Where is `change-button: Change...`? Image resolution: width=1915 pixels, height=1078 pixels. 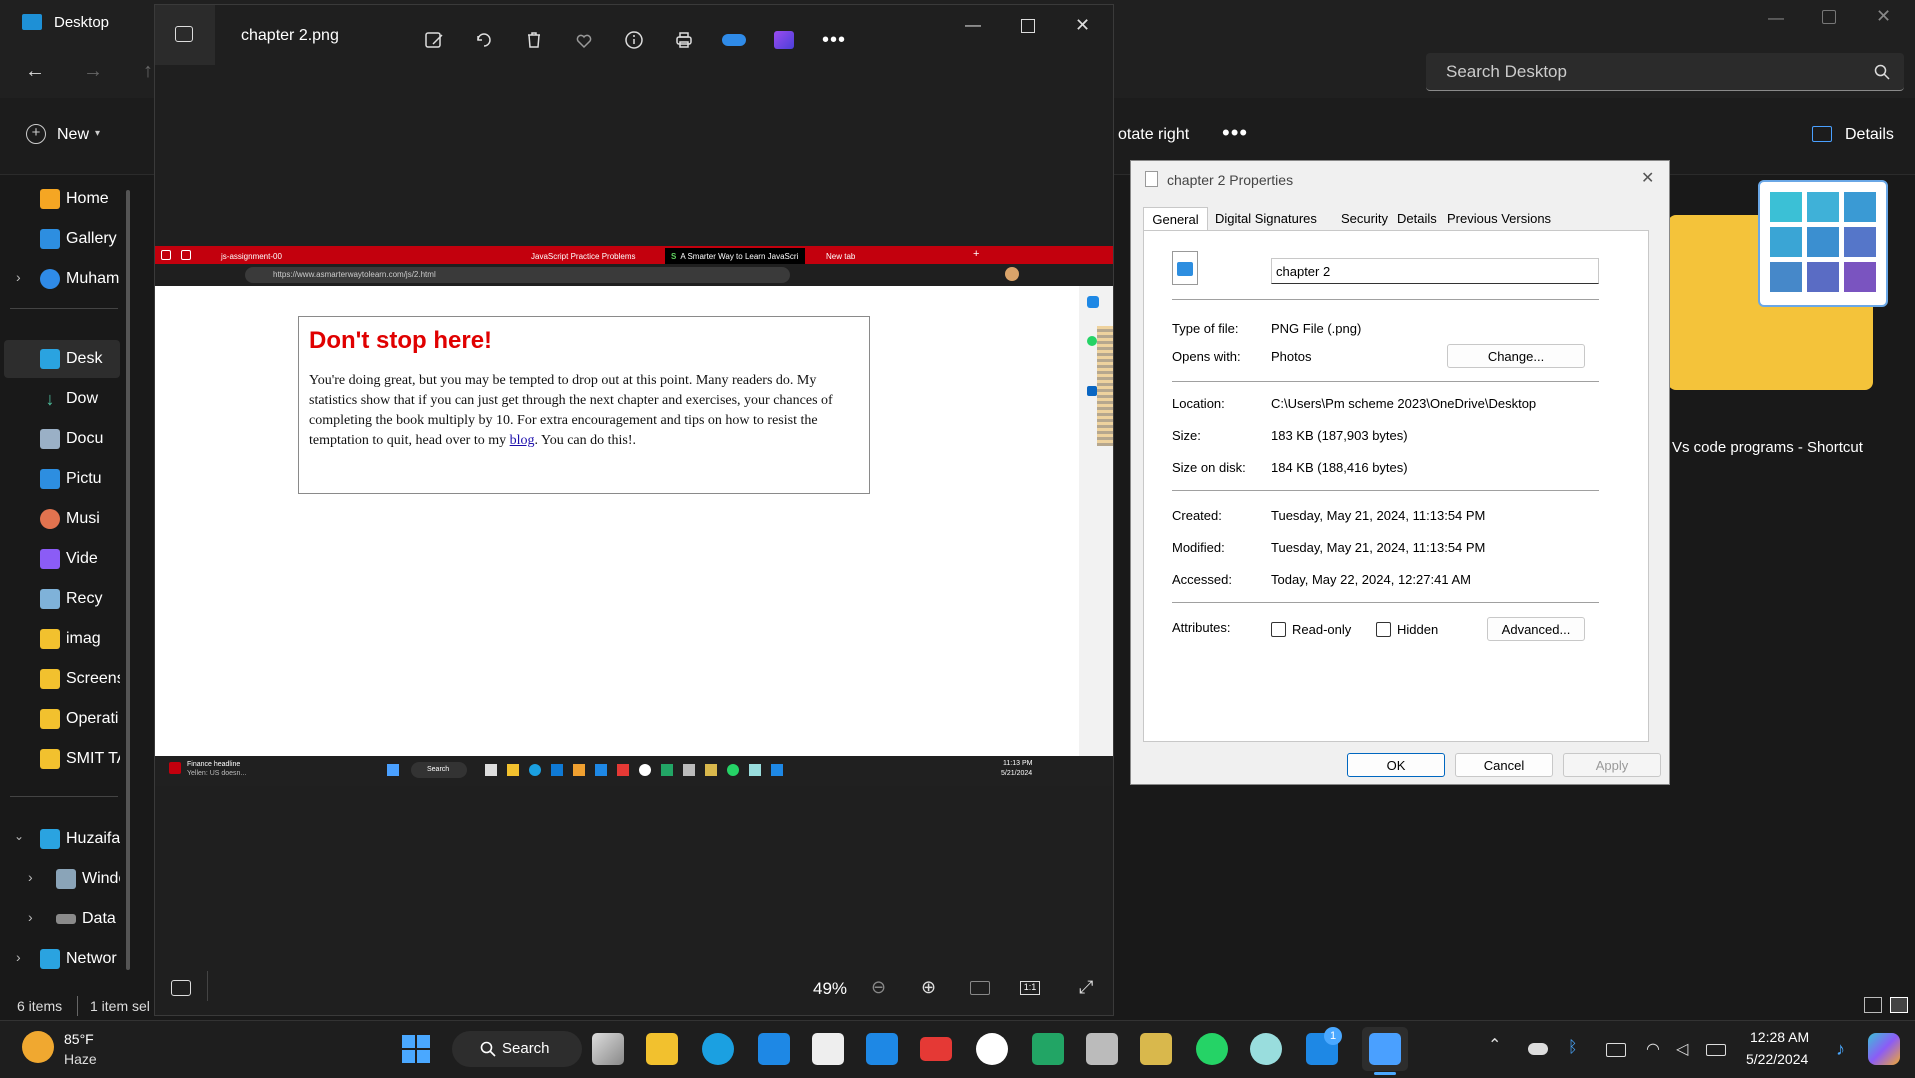 change-button: Change... is located at coordinates (1516, 356).